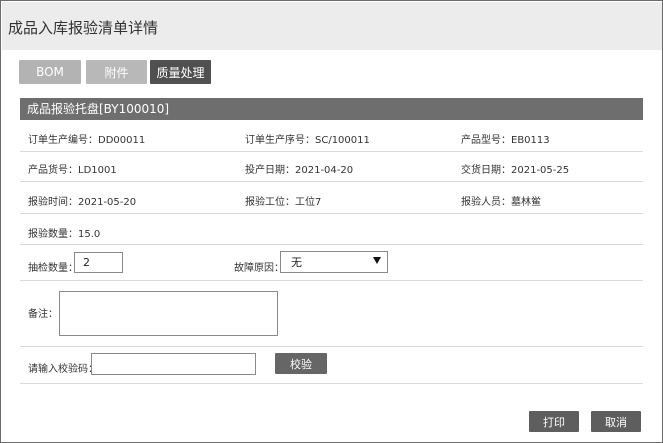  Describe the element at coordinates (283, 202) in the screenshot. I see `inspect-station: 报验工位：工位7` at that location.